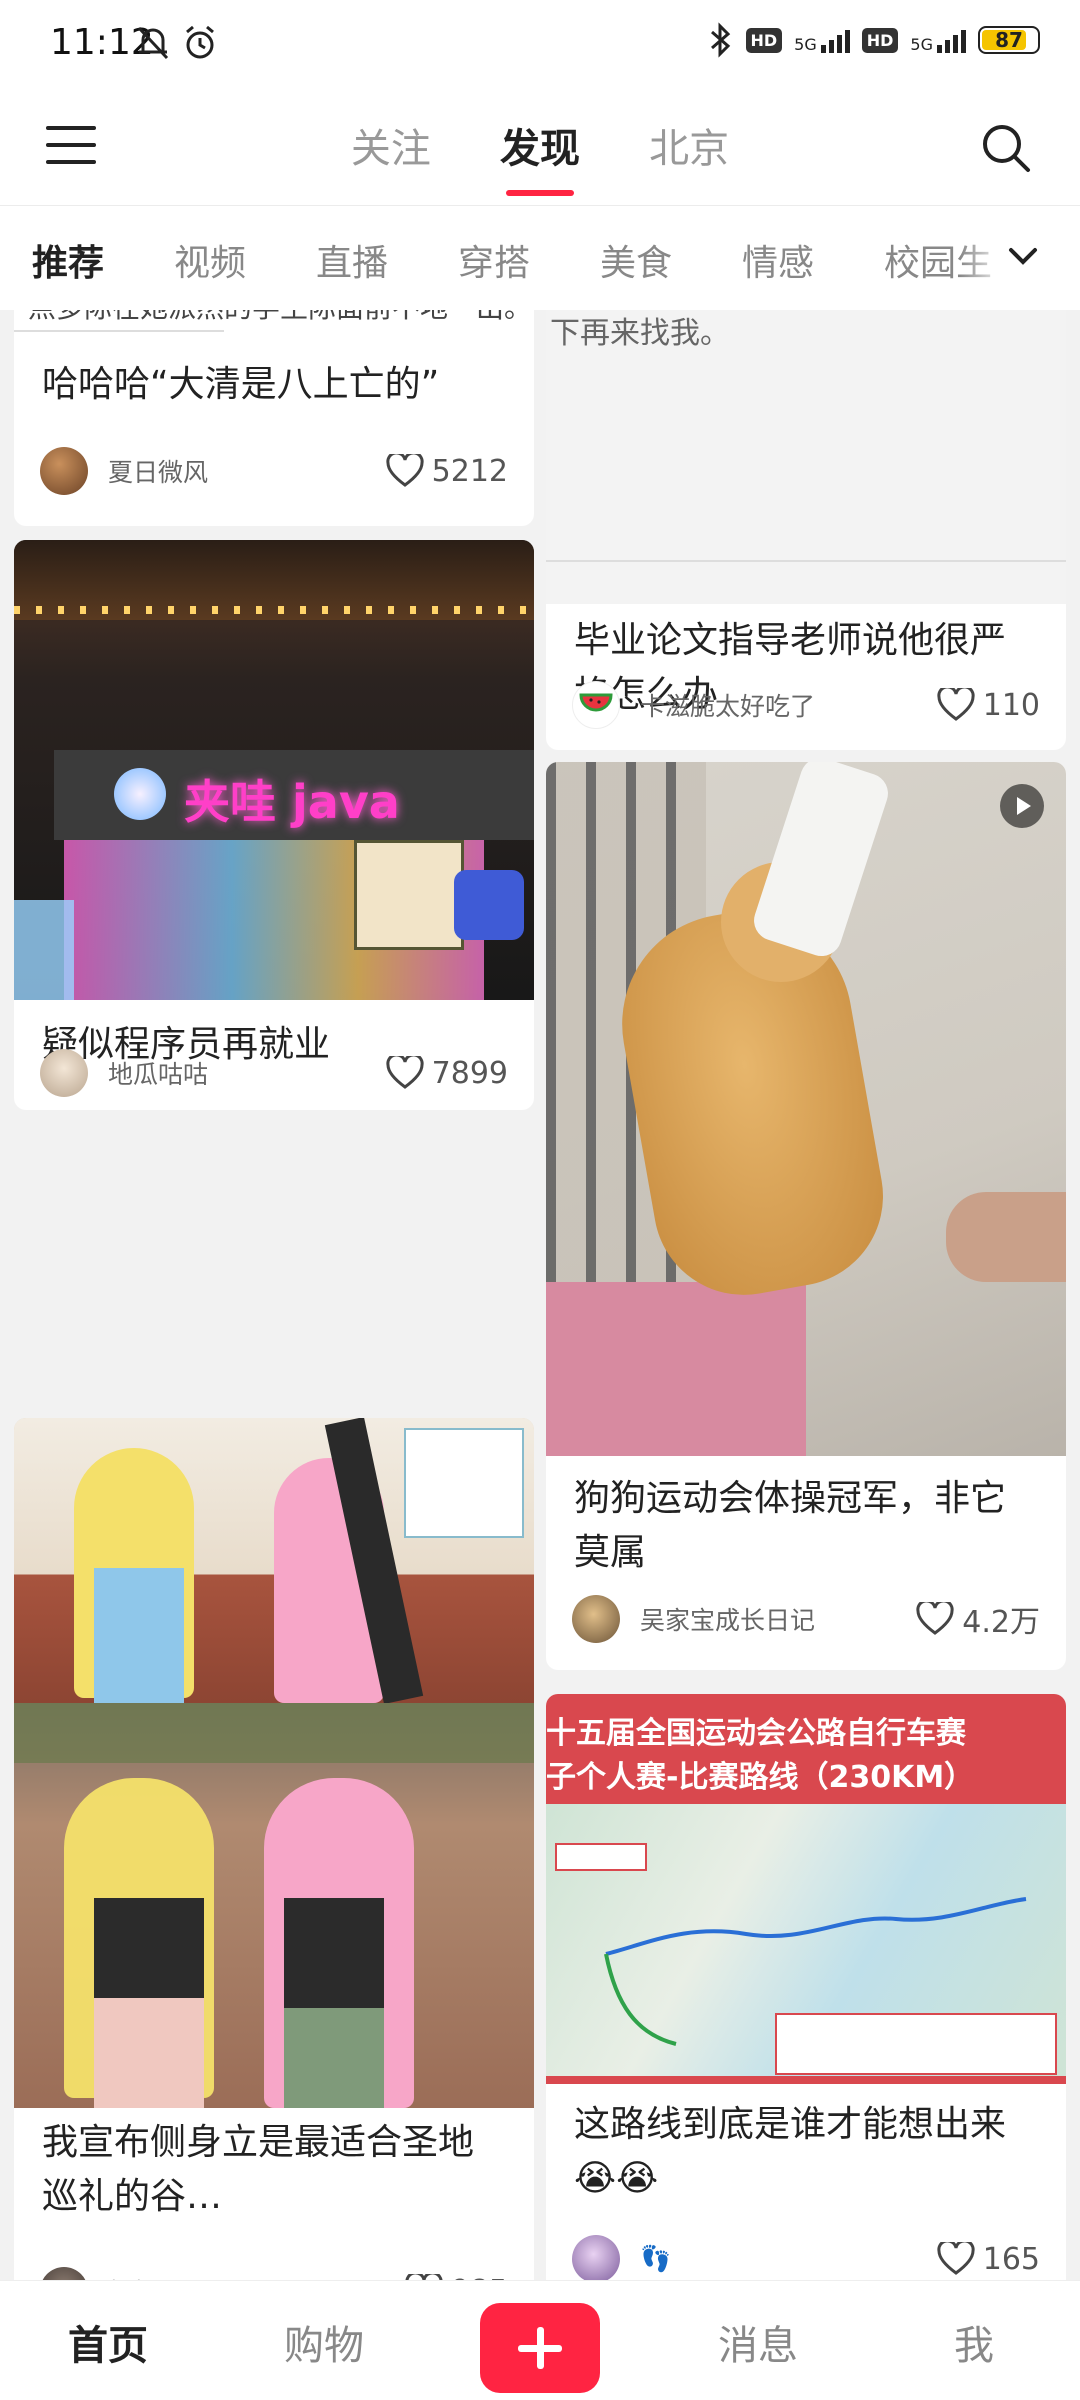  I want to click on hd-badge: HD, so click(764, 40).